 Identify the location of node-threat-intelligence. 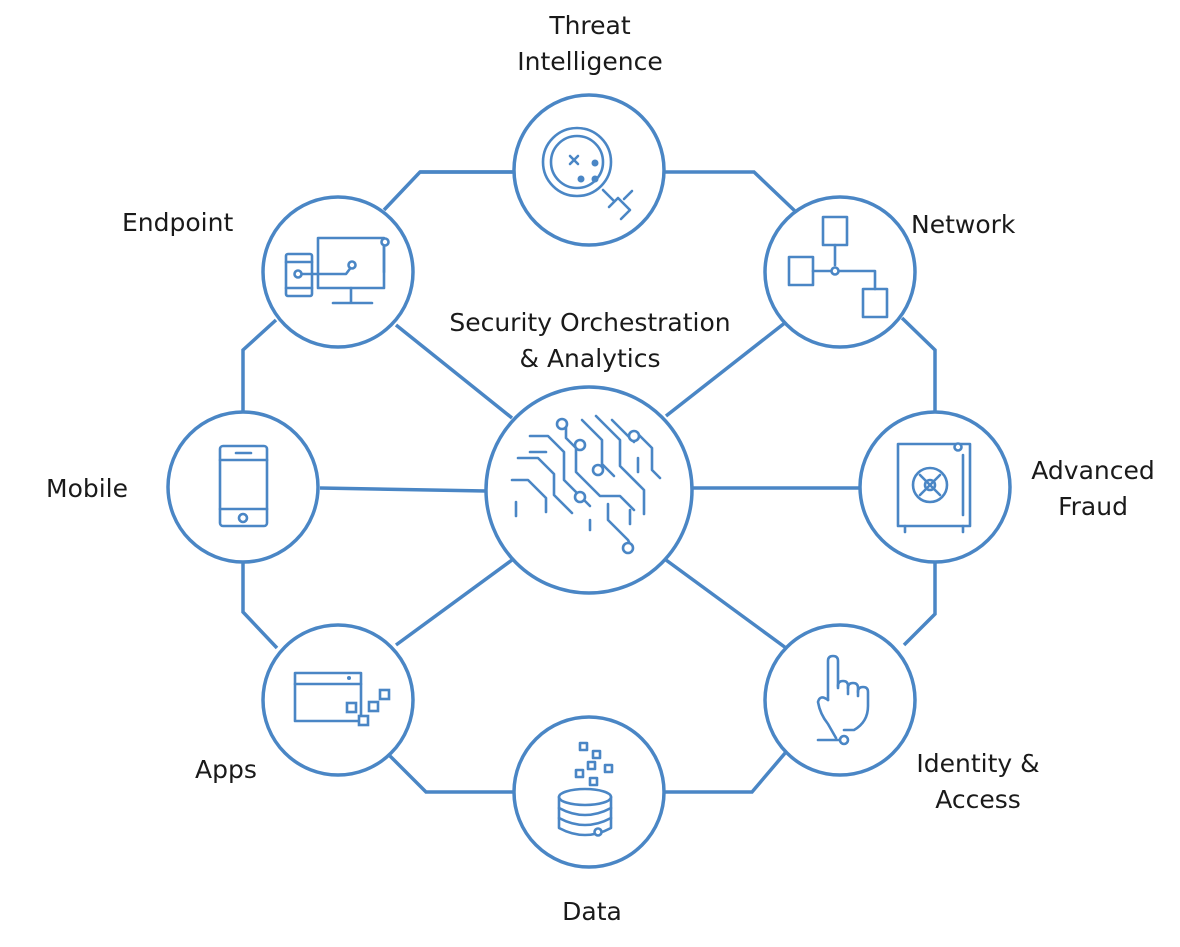
(589, 170).